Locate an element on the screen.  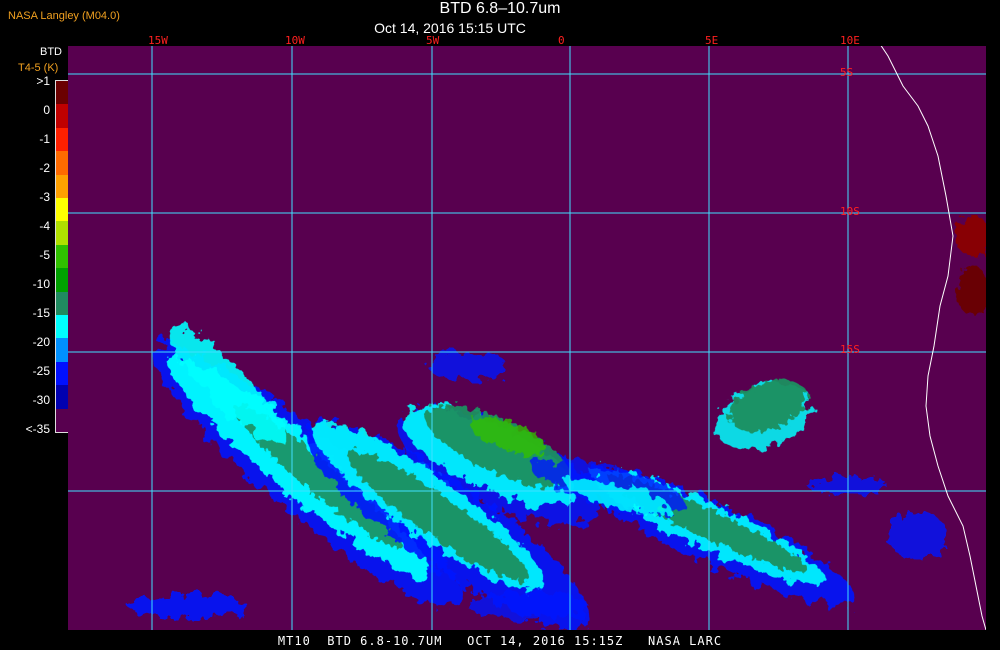
colorbar-tick-label: 0 is located at coordinates (46, 110).